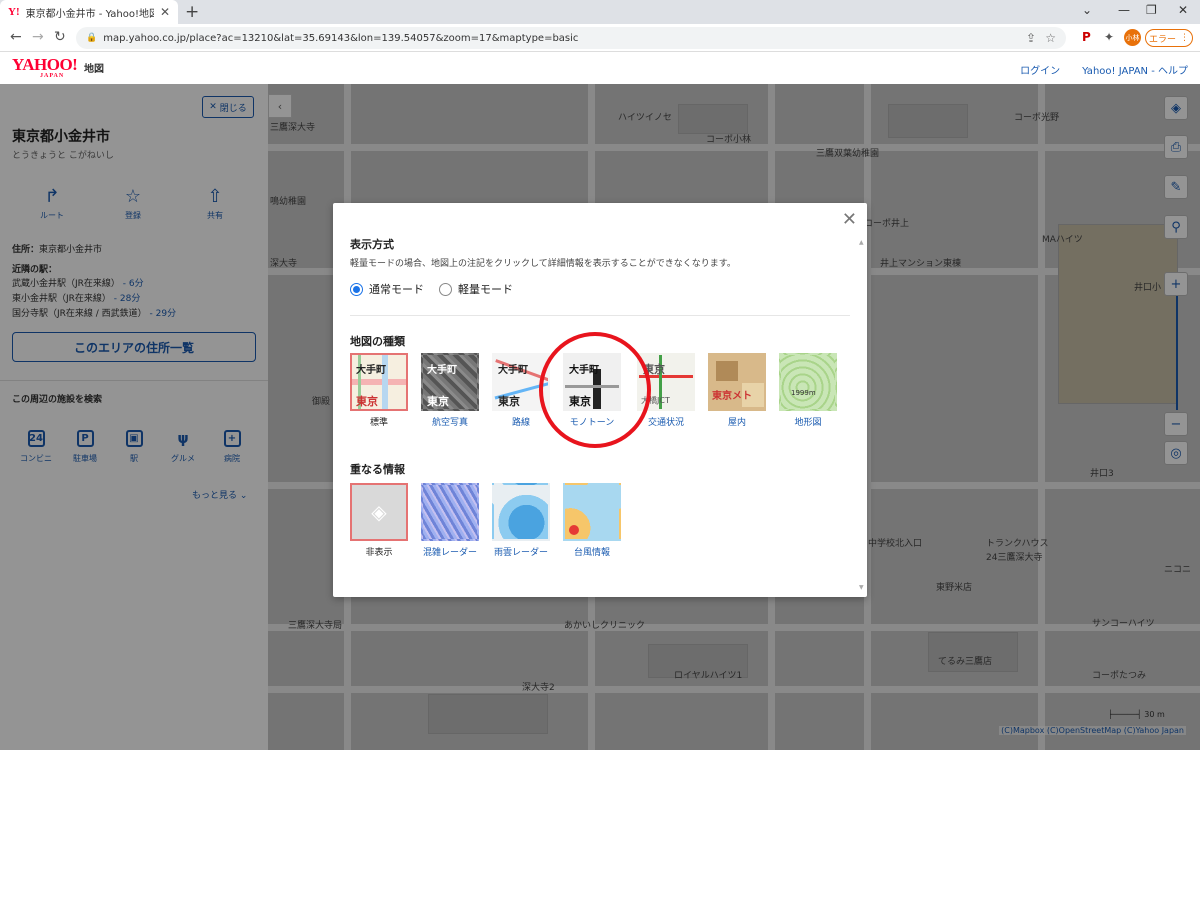 This screenshot has height=903, width=1200. I want to click on yahoo-logo: YAHOO! JAPAN, so click(45, 67).